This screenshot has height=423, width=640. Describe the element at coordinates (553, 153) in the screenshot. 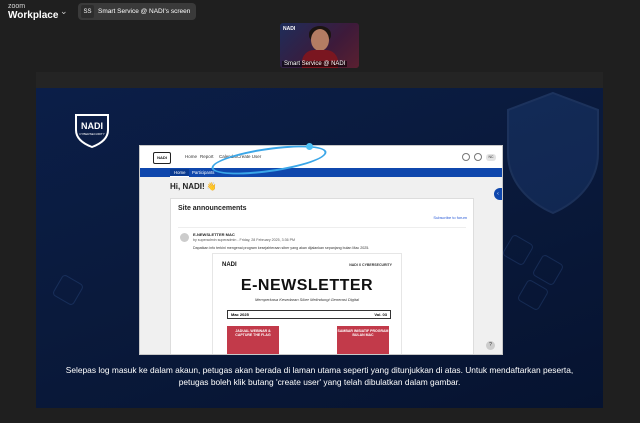

I see `shield-icon` at that location.